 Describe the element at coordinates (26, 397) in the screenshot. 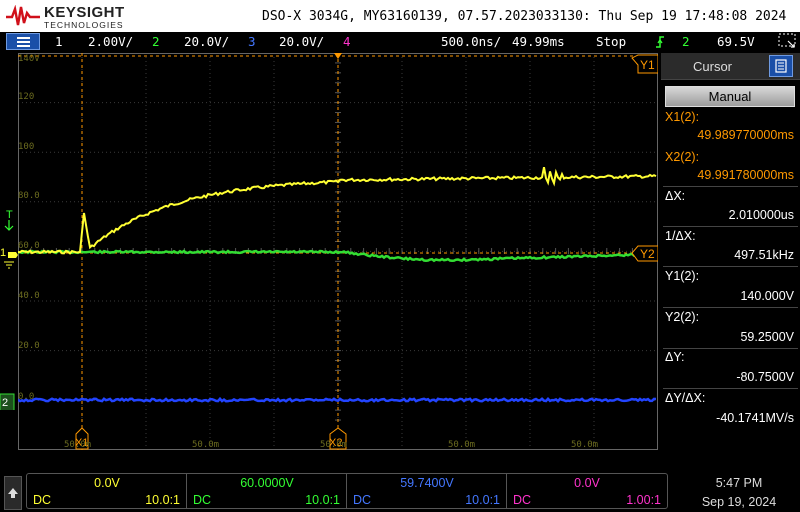

I see `y-tick-label: 0.0` at that location.